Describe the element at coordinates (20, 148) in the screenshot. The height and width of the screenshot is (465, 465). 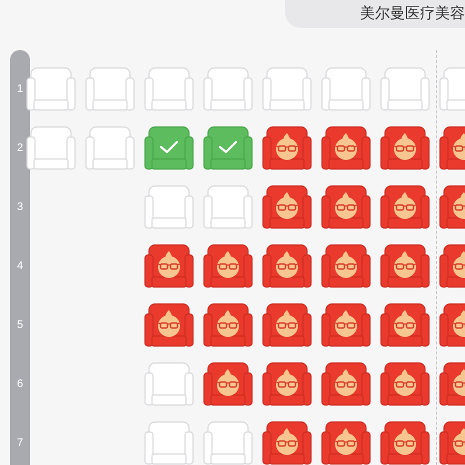
I see `row-number: 2` at that location.